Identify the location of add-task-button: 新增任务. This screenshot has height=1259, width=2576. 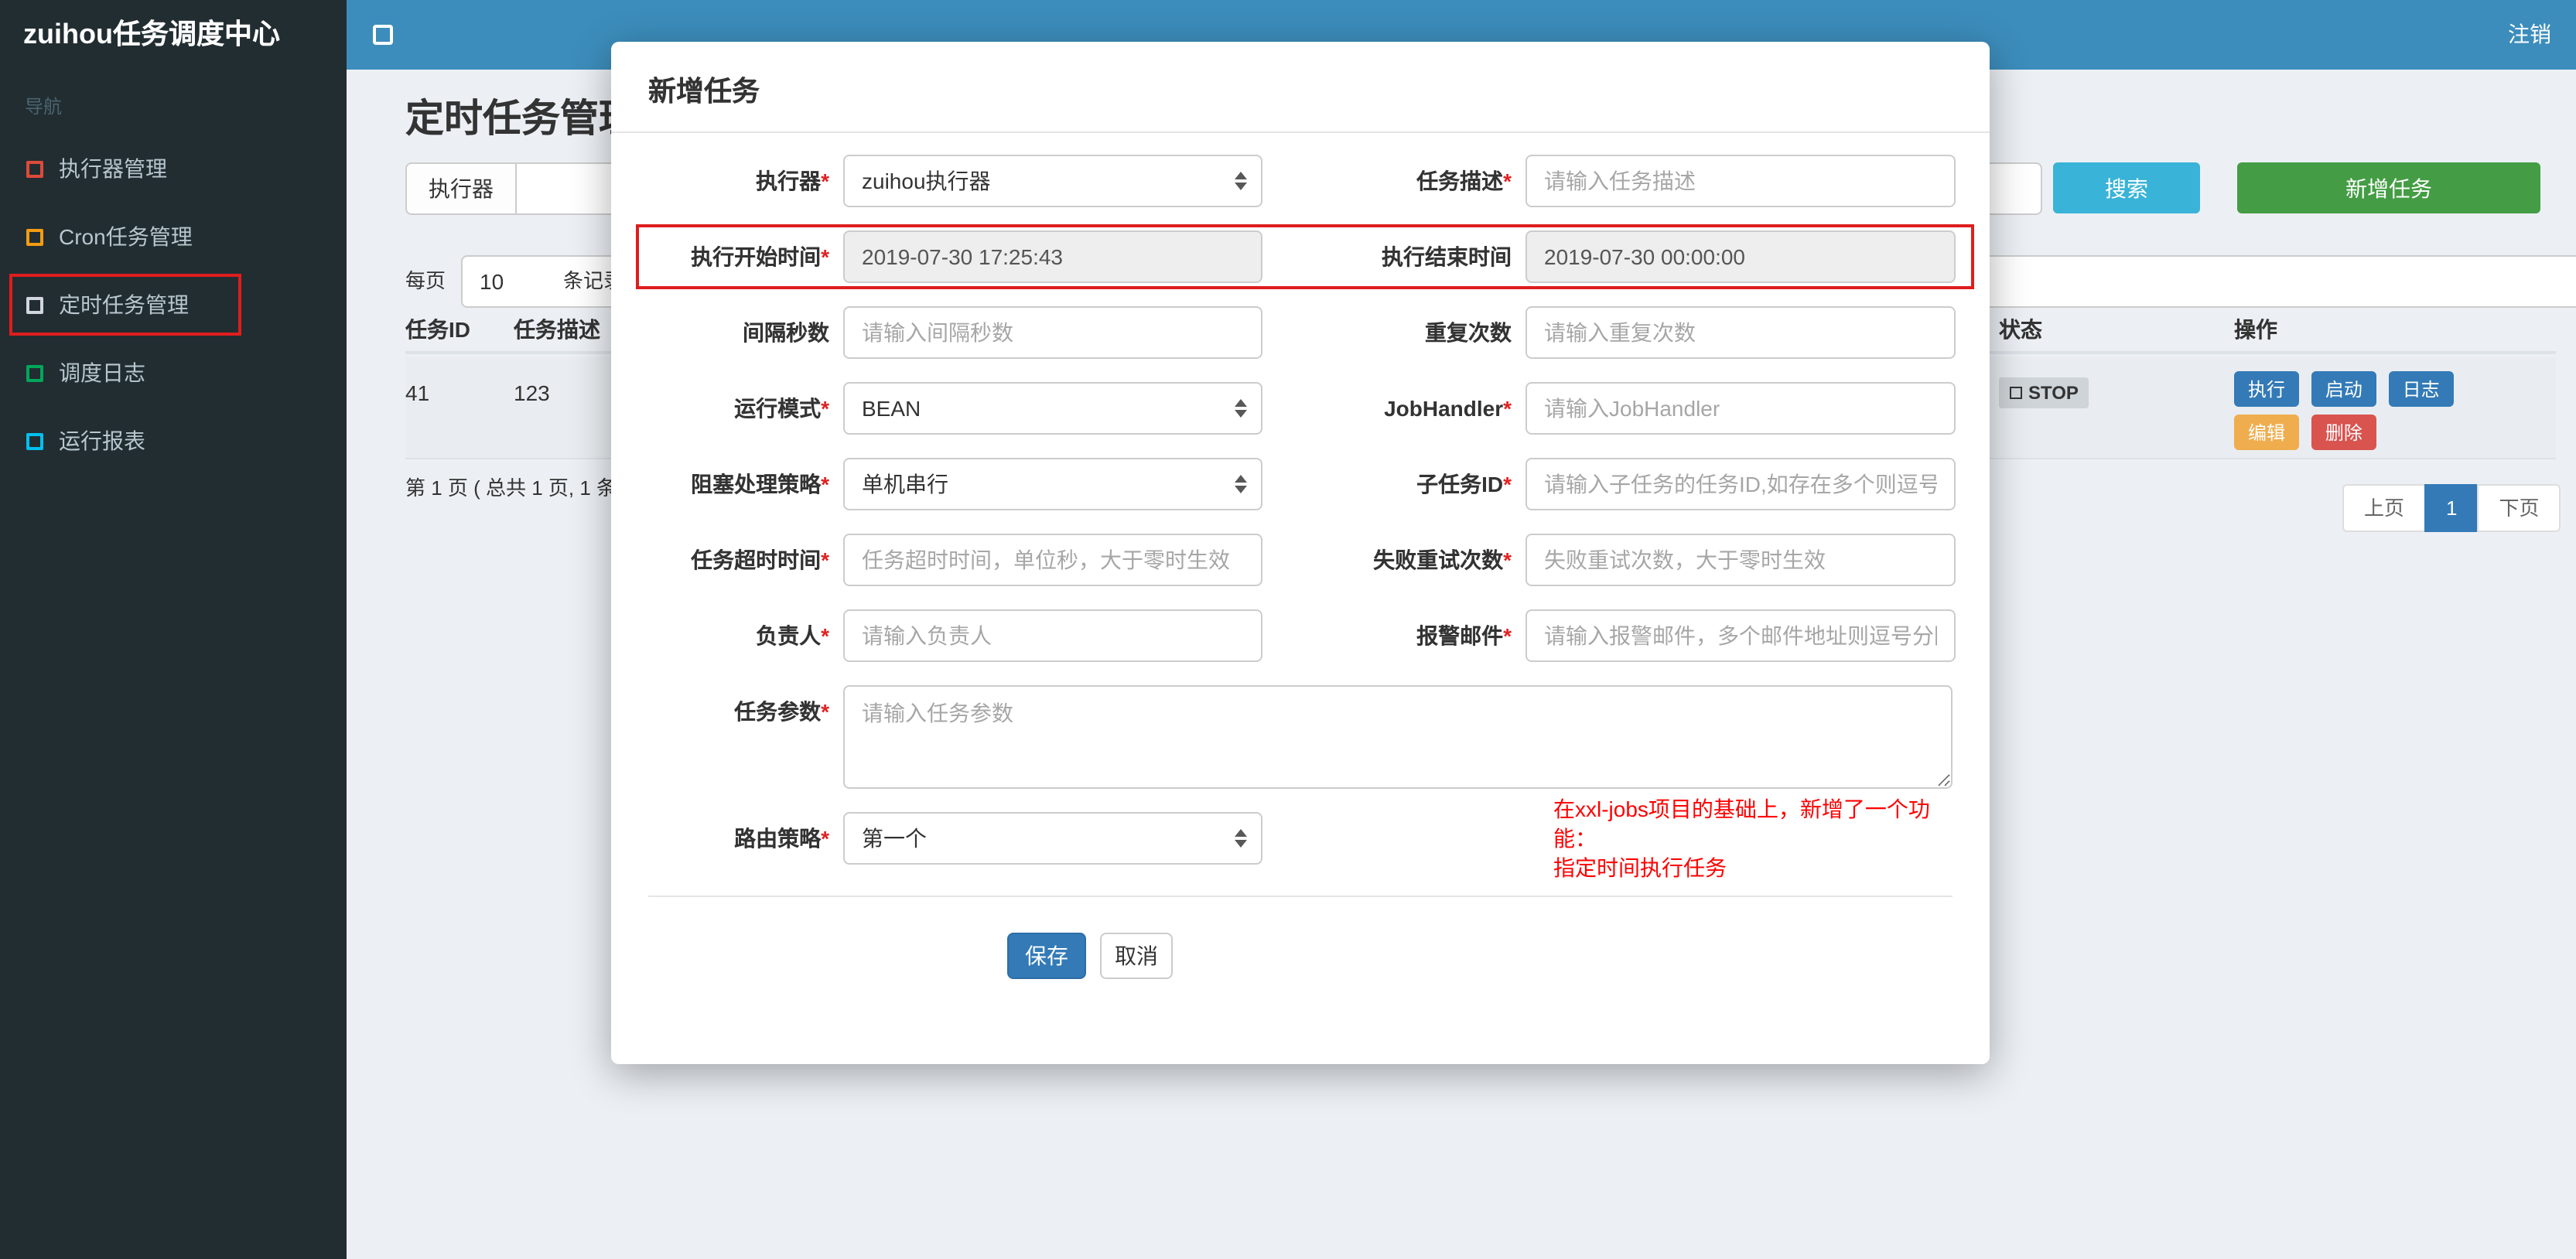
(2388, 188).